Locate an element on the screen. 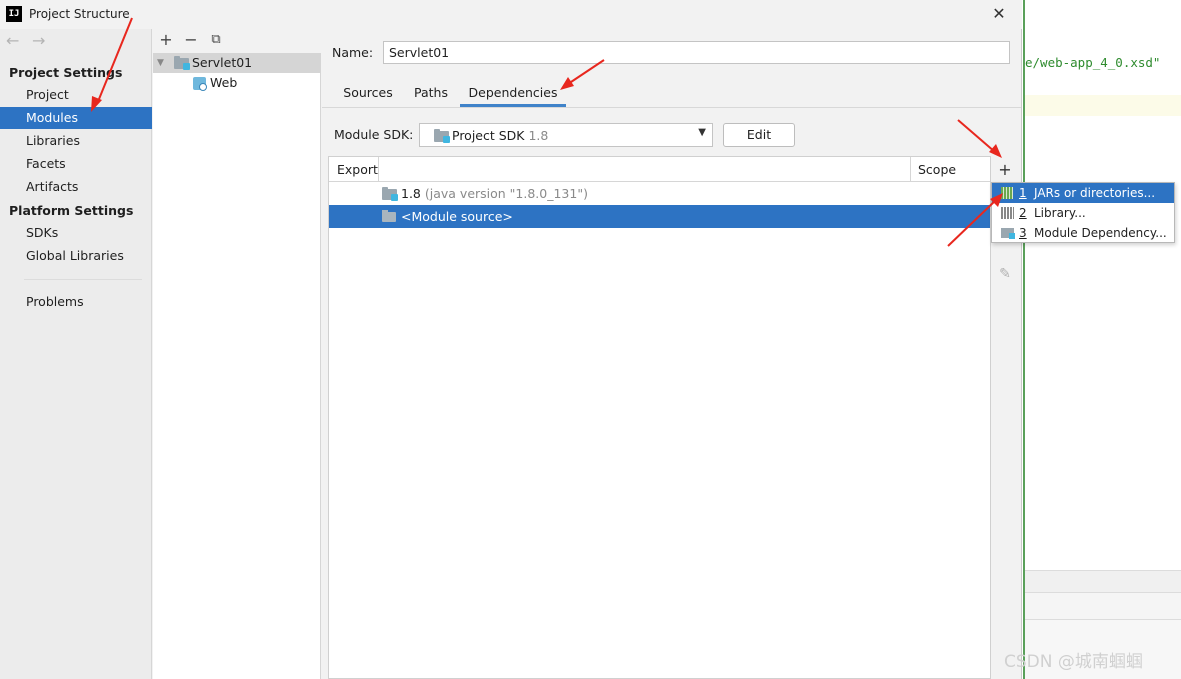 The image size is (1181, 679). csdn-watermark: CSDN @城南蝈蝈 is located at coordinates (1073, 662).